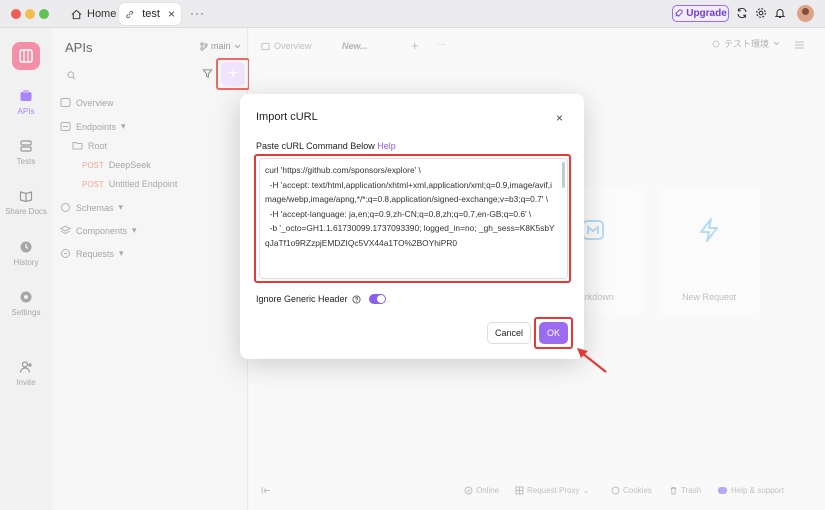 This screenshot has height=510, width=825. What do you see at coordinates (679, 13) in the screenshot?
I see `rocket-icon` at bounding box center [679, 13].